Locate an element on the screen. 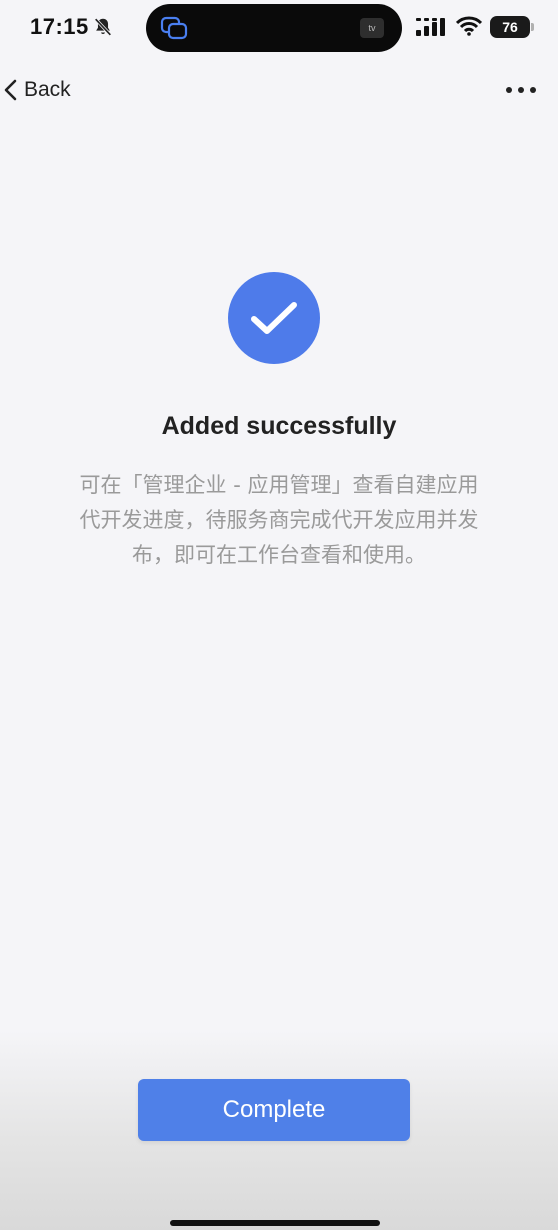 The height and width of the screenshot is (1230, 558). bell-off-icon is located at coordinates (103, 27).